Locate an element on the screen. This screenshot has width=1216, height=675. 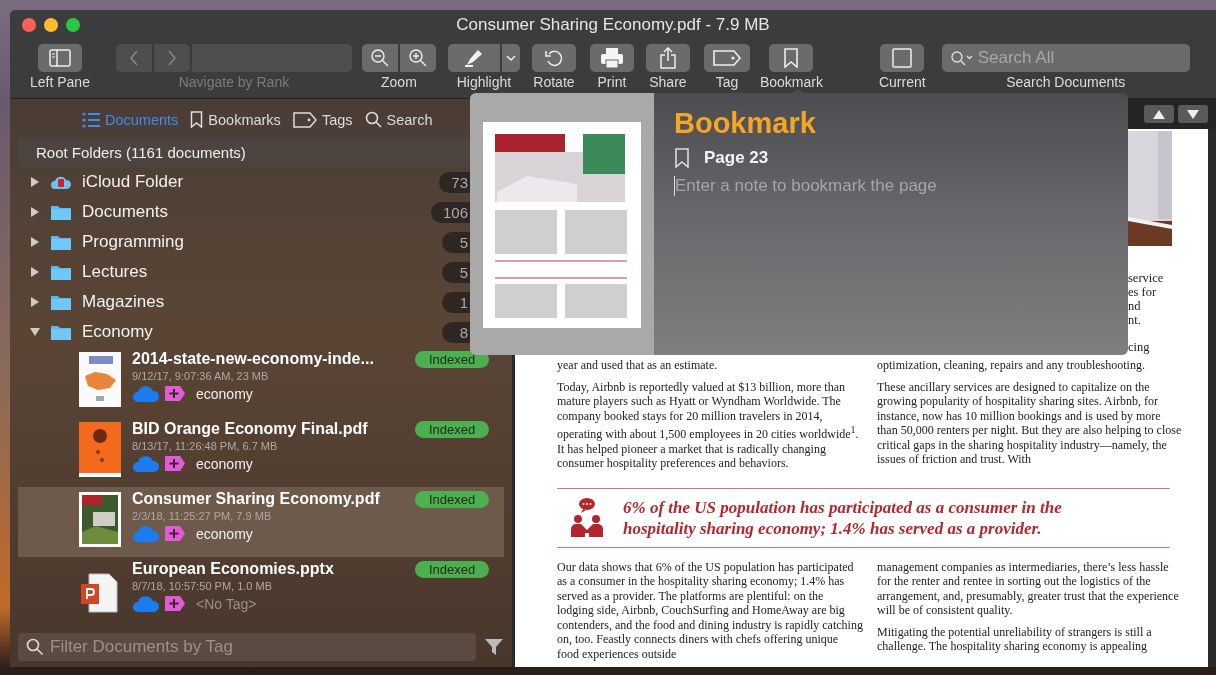
share-button is located at coordinates (667, 58).